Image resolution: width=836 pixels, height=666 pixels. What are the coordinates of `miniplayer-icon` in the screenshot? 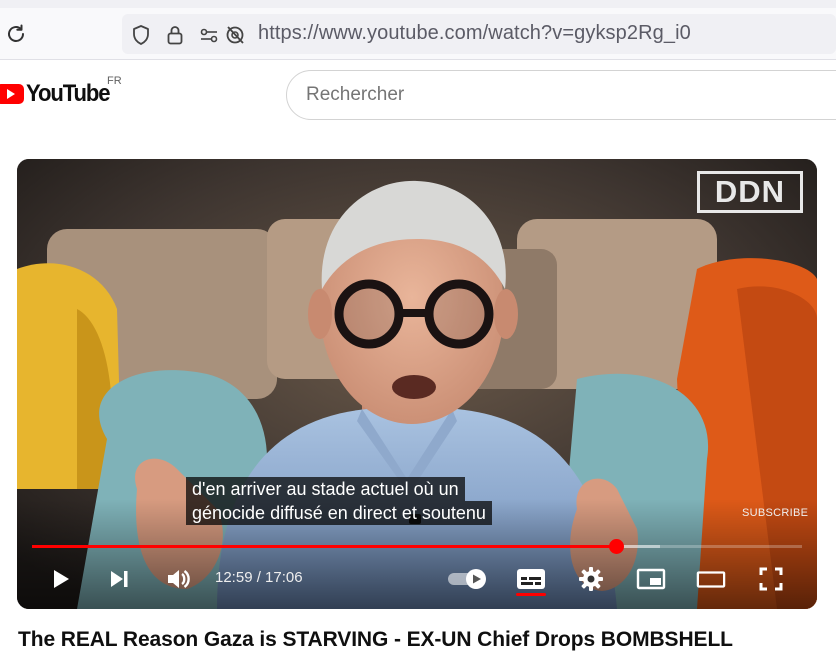 It's located at (651, 579).